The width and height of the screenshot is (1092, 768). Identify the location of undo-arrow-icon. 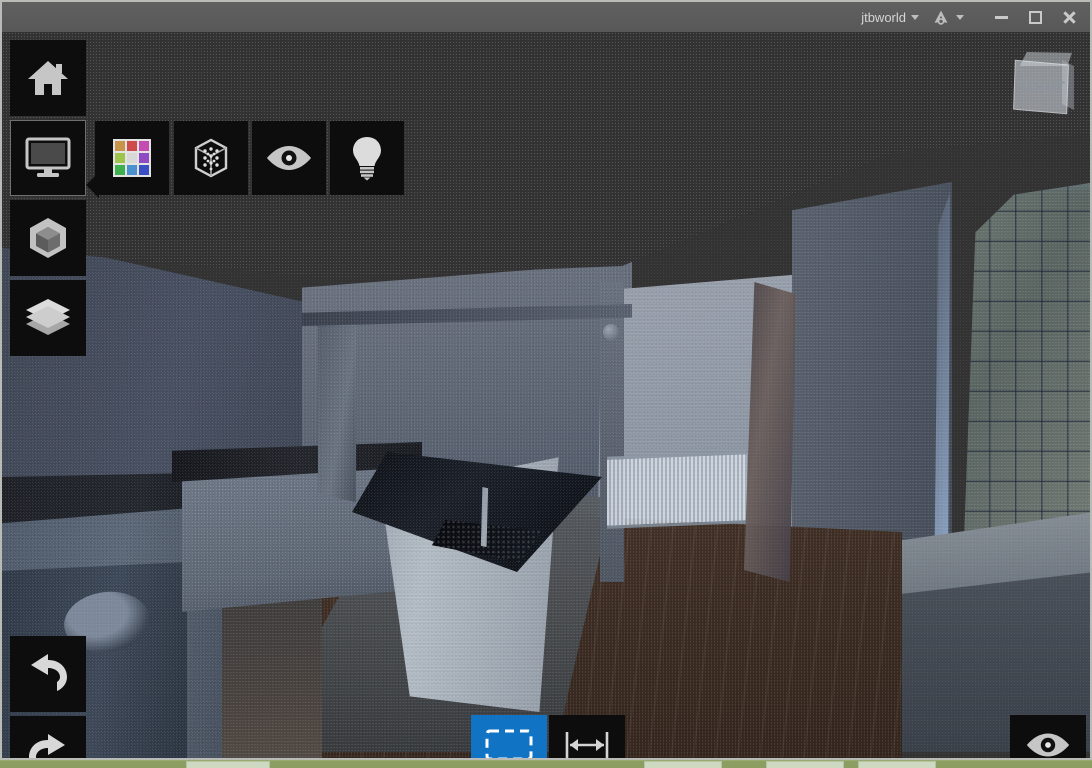
(49, 672).